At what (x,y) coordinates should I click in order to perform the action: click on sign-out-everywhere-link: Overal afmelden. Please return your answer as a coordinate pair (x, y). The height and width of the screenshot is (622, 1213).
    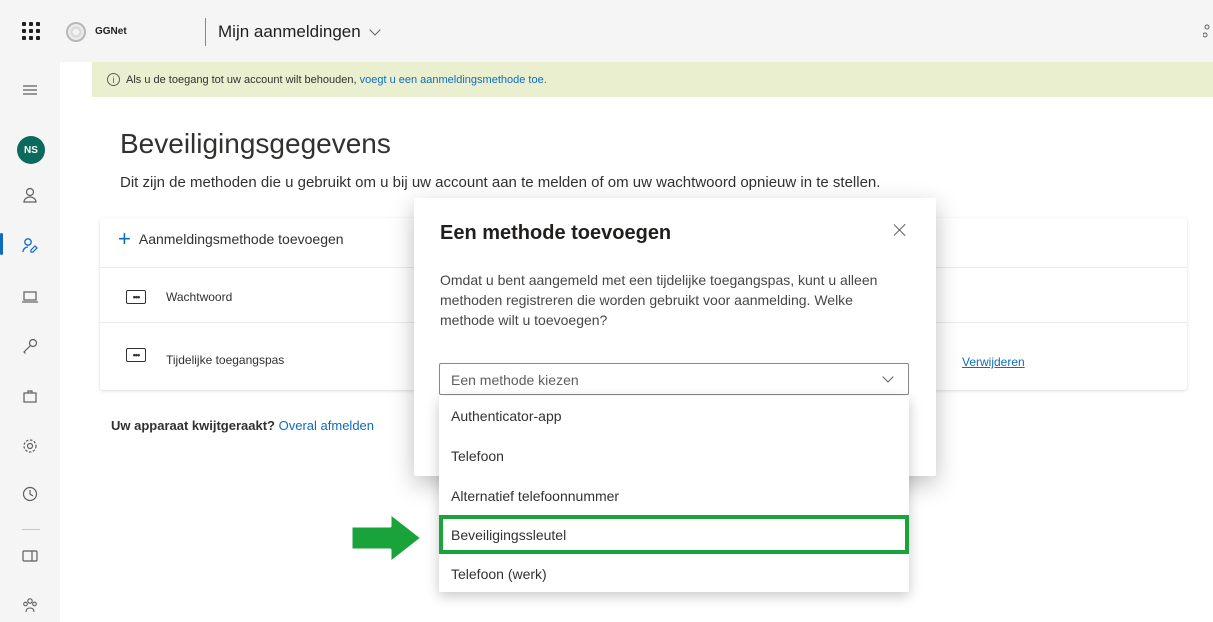
    Looking at the image, I should click on (326, 425).